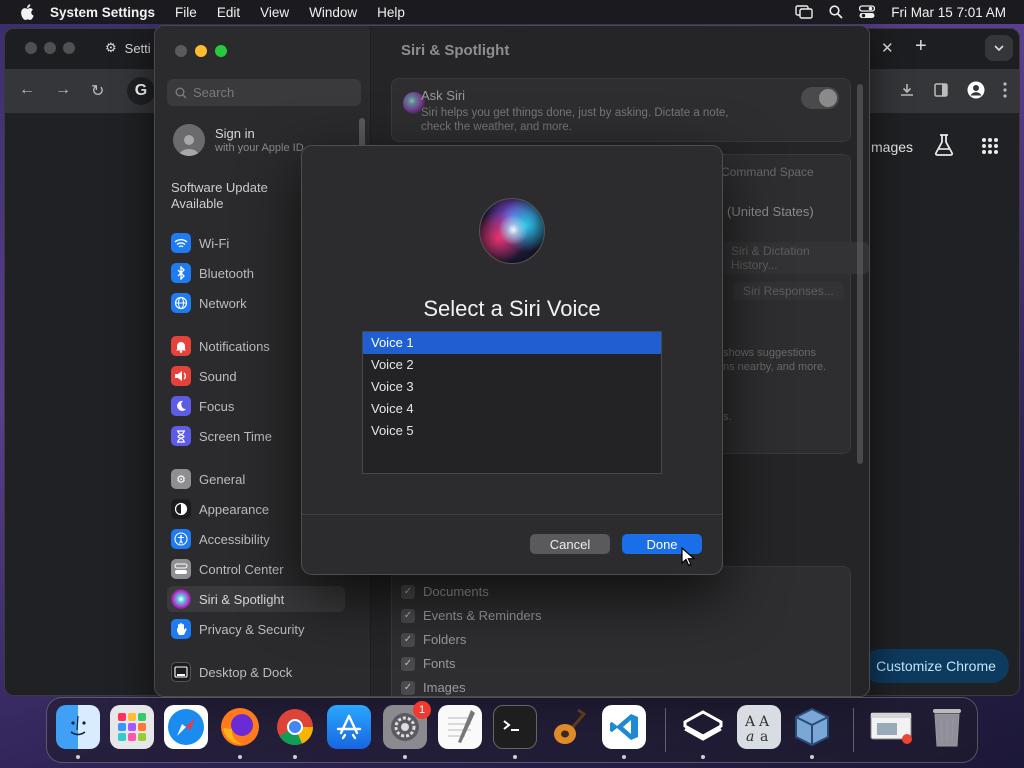 The image size is (1024, 768). I want to click on search-placeholder: Search, so click(214, 92).